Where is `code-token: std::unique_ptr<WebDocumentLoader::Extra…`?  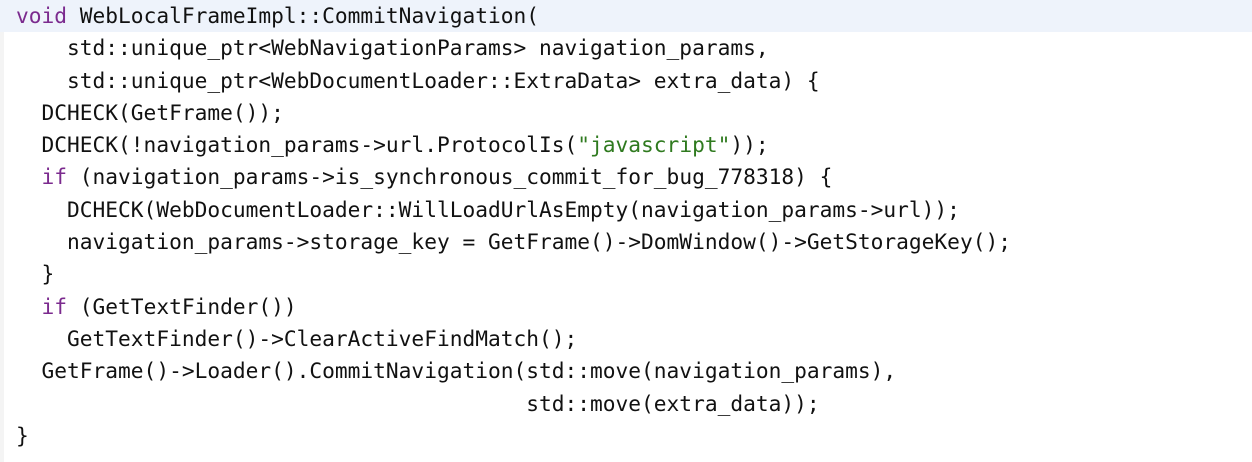 code-token: std::unique_ptr<WebDocumentLoader::Extra… is located at coordinates (418, 80).